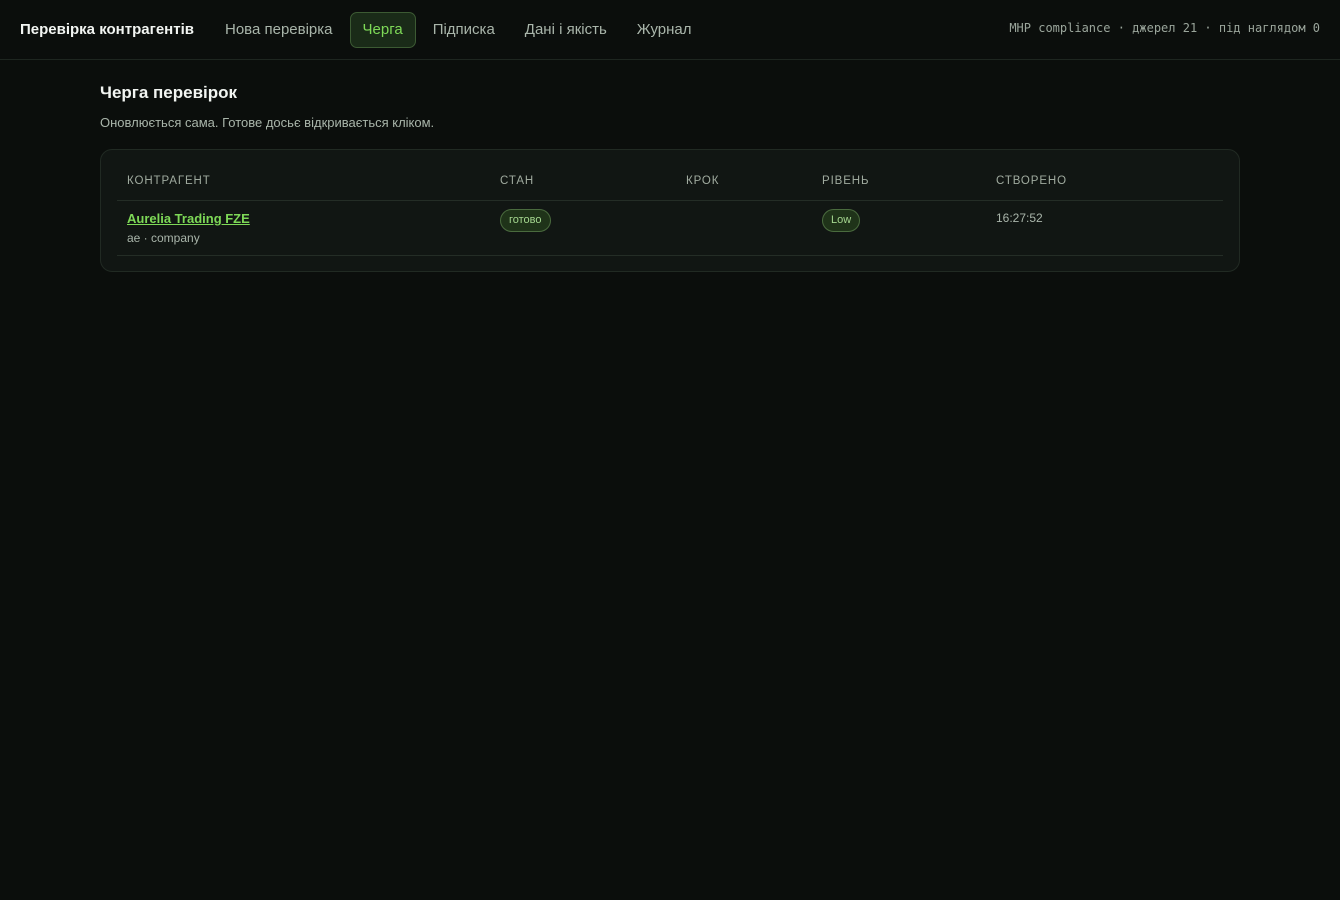 This screenshot has height=900, width=1340. Describe the element at coordinates (464, 30) in the screenshot. I see `nav-subscription: Підписка` at that location.